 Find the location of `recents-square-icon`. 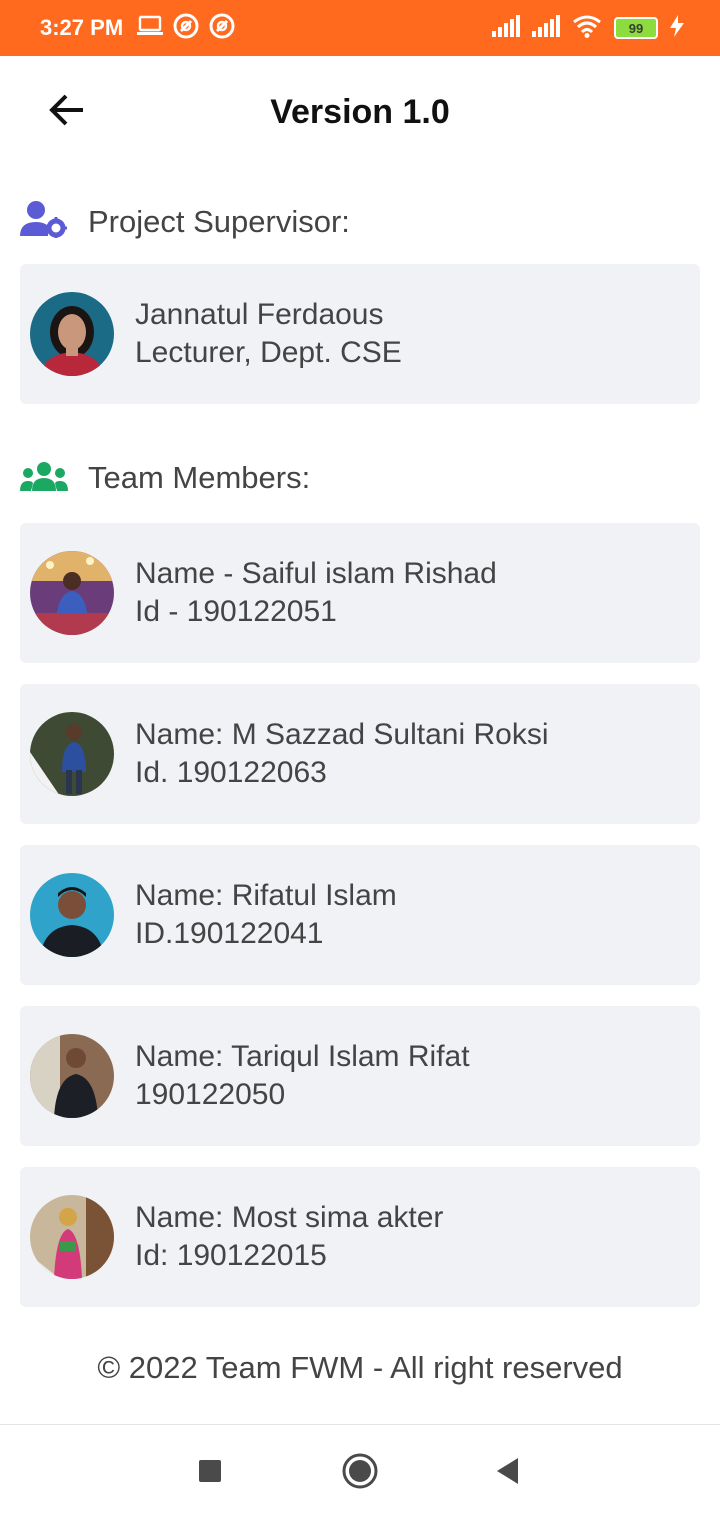

recents-square-icon is located at coordinates (210, 1473).